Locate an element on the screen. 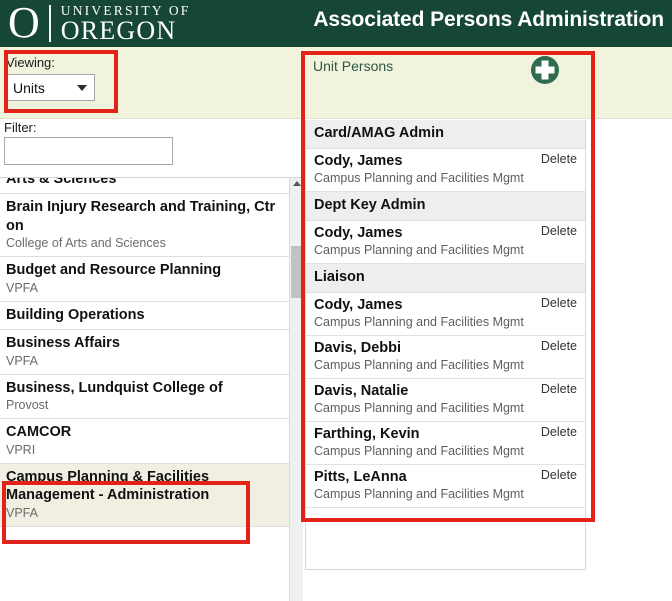 This screenshot has width=672, height=601. logo-divider is located at coordinates (49, 23).